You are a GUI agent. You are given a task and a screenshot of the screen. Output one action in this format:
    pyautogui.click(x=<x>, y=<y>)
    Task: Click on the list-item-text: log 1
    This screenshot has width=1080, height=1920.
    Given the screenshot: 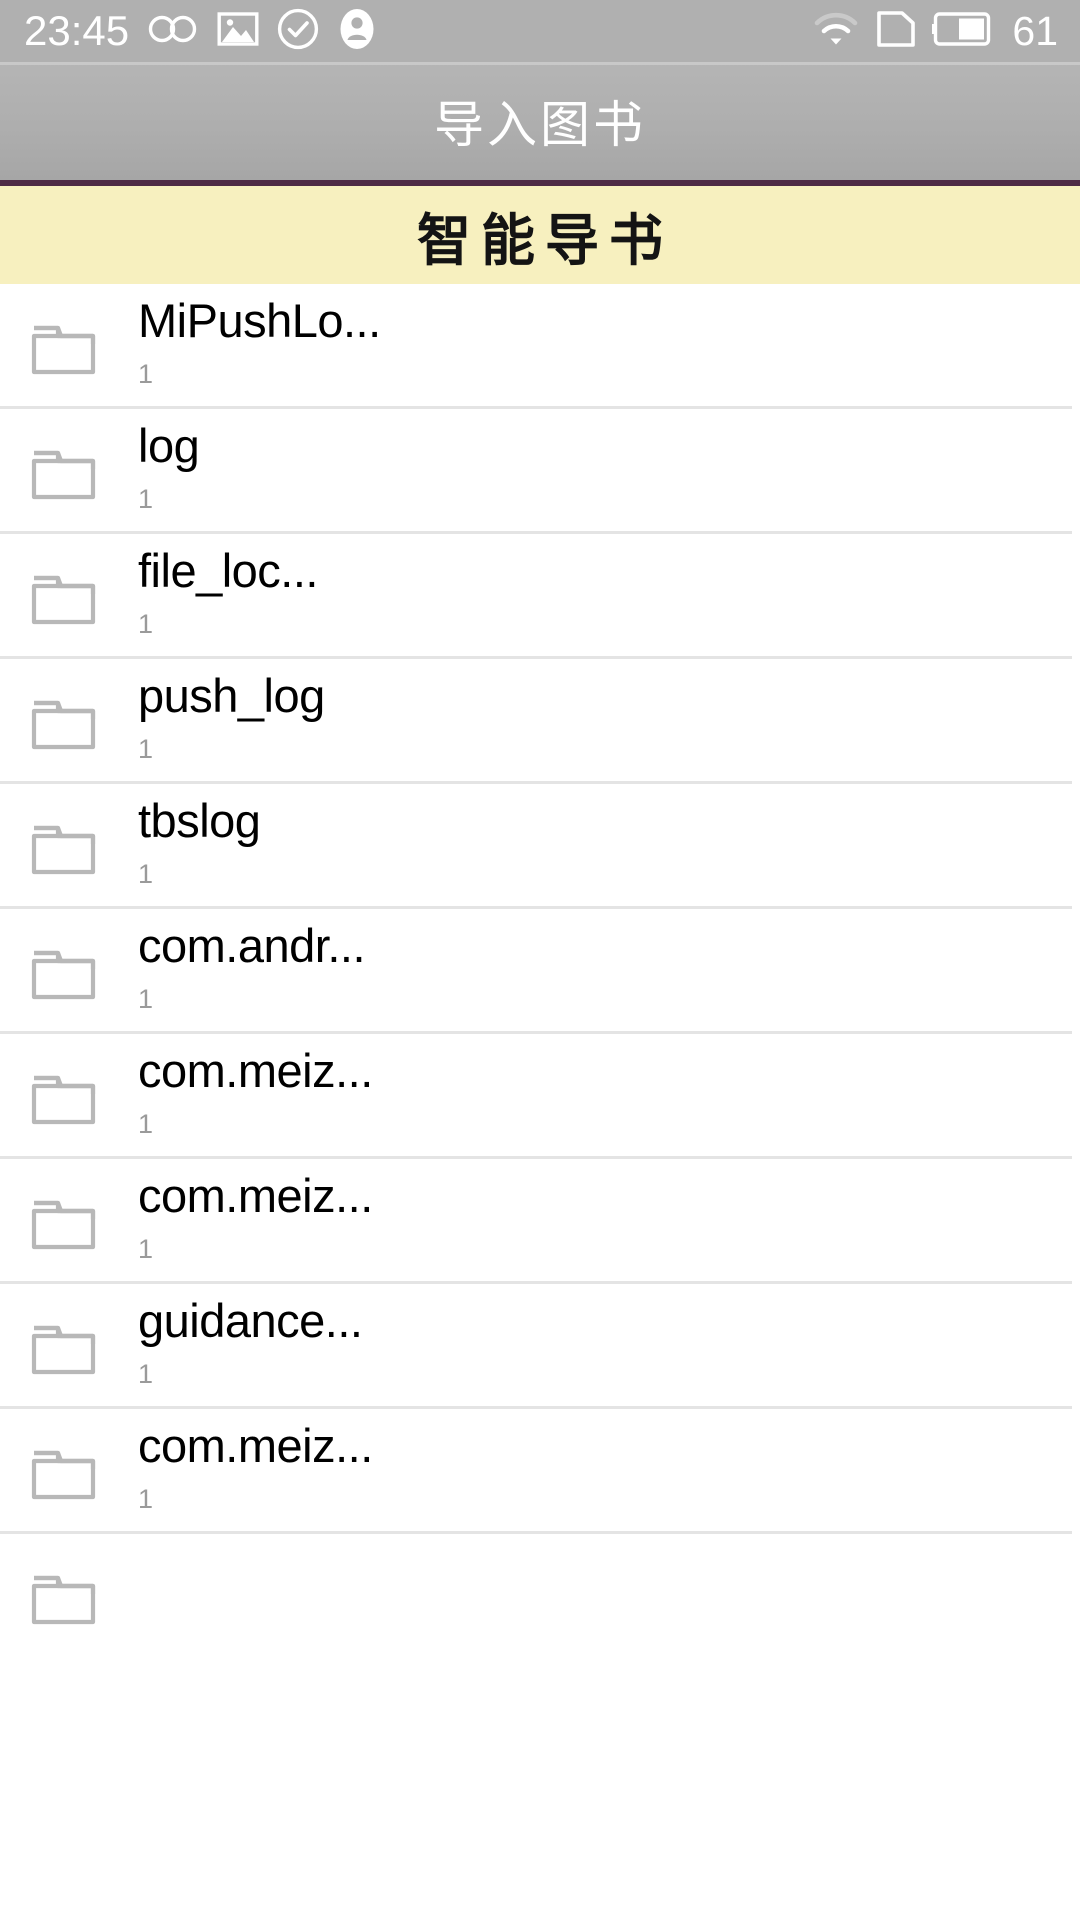 What is the action you would take?
    pyautogui.click(x=169, y=469)
    